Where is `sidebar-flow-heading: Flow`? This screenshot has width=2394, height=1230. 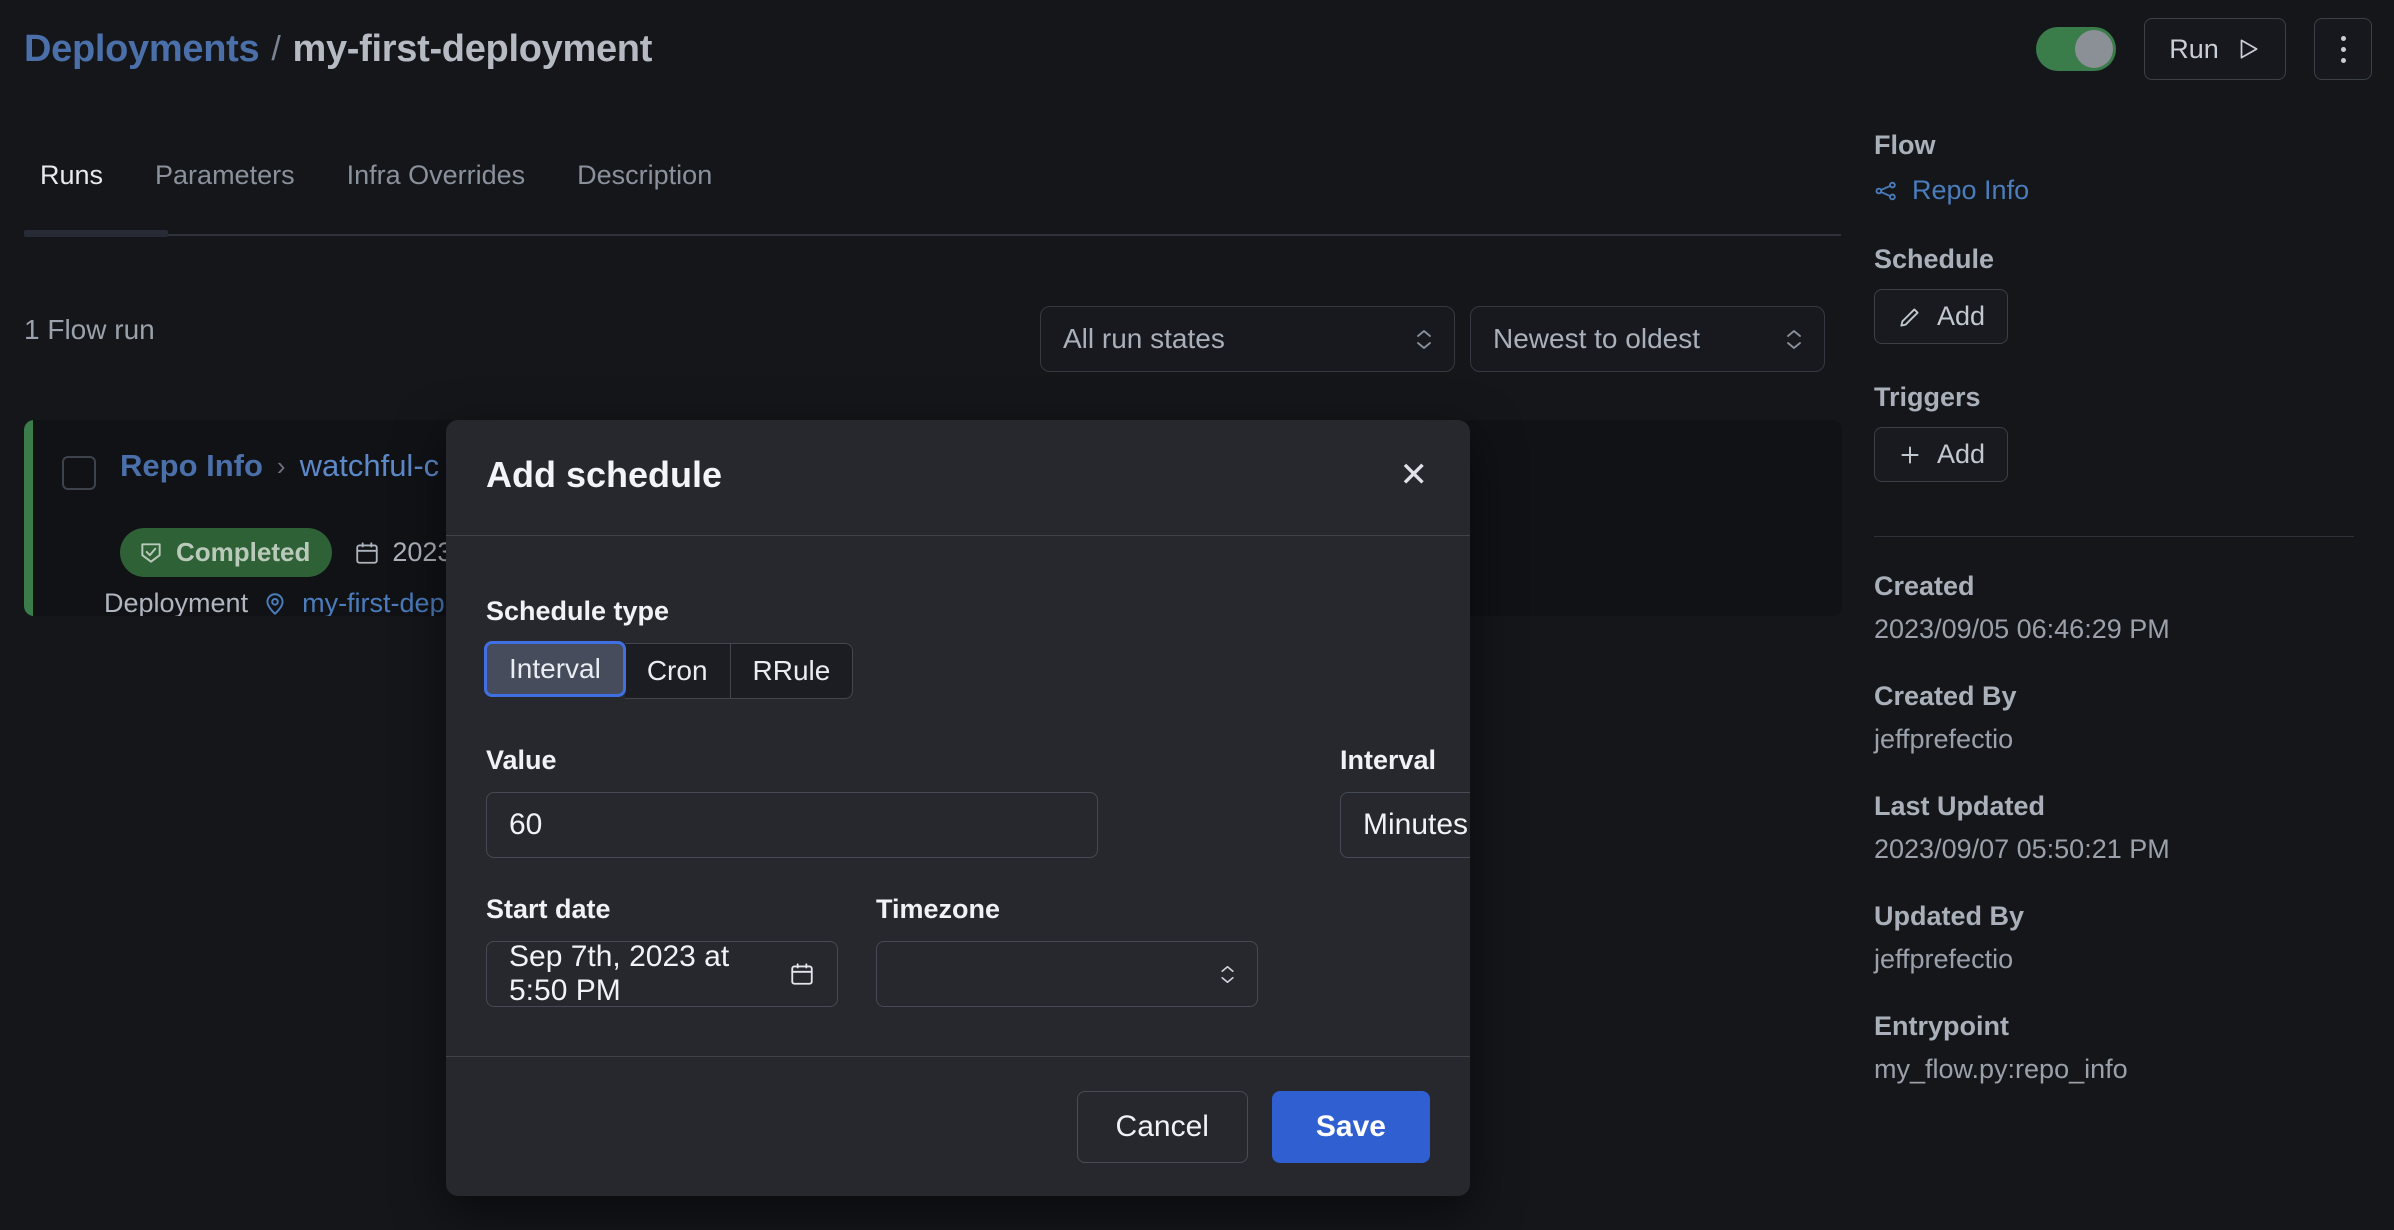
sidebar-flow-heading: Flow is located at coordinates (1905, 145).